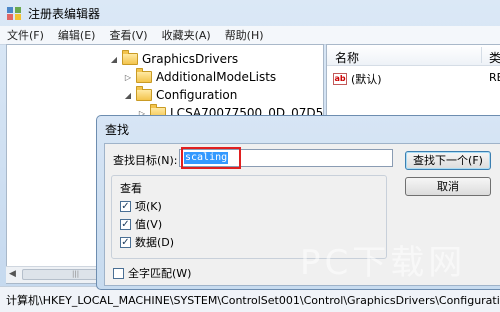  I want to click on value-row-default: ab (默认), so click(357, 79).